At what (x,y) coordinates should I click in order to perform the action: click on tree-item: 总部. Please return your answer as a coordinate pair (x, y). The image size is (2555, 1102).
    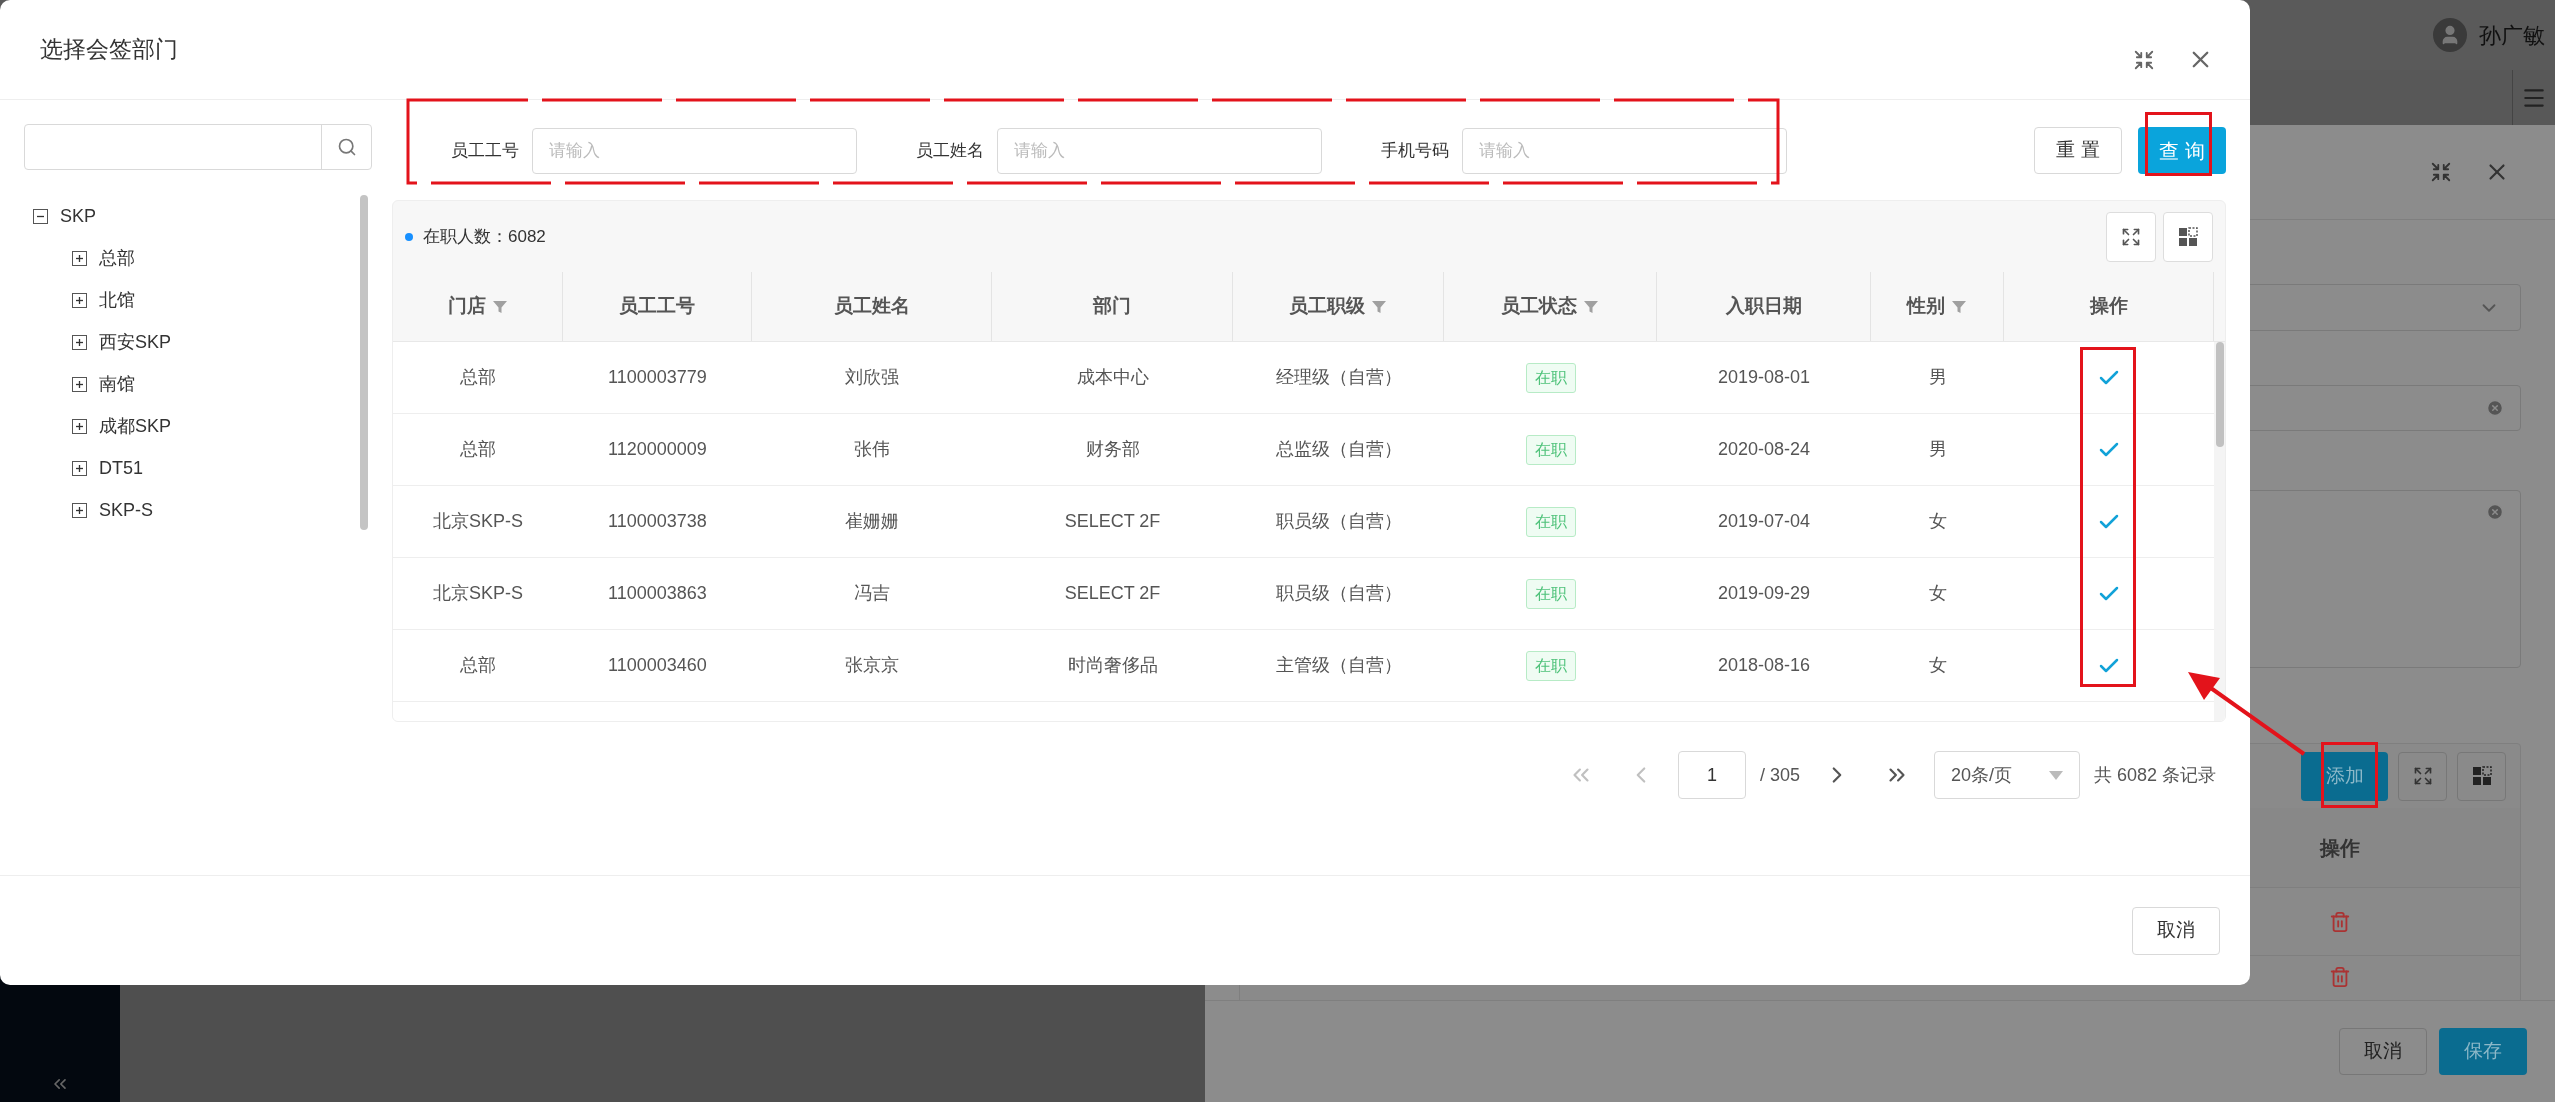
    Looking at the image, I should click on (117, 258).